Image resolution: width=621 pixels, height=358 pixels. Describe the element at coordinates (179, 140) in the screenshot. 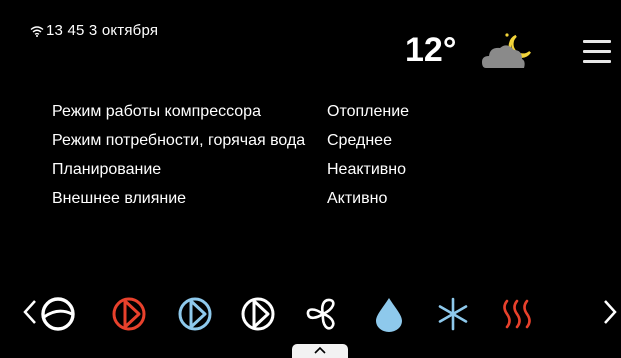

I see `info-label: Режим потребности, горячая вода` at that location.